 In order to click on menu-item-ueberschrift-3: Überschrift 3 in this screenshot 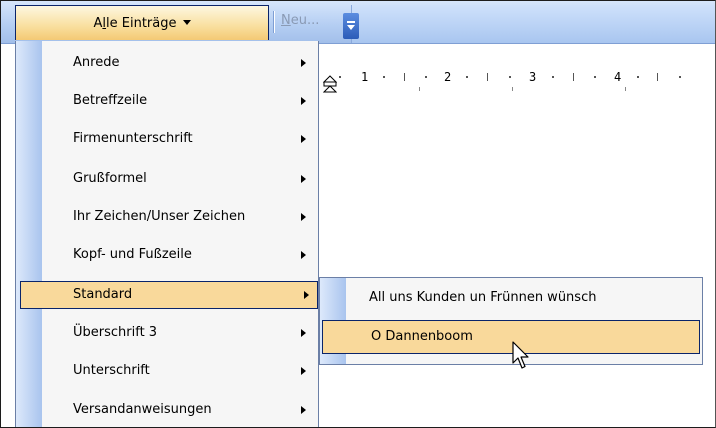, I will do `click(166, 333)`.